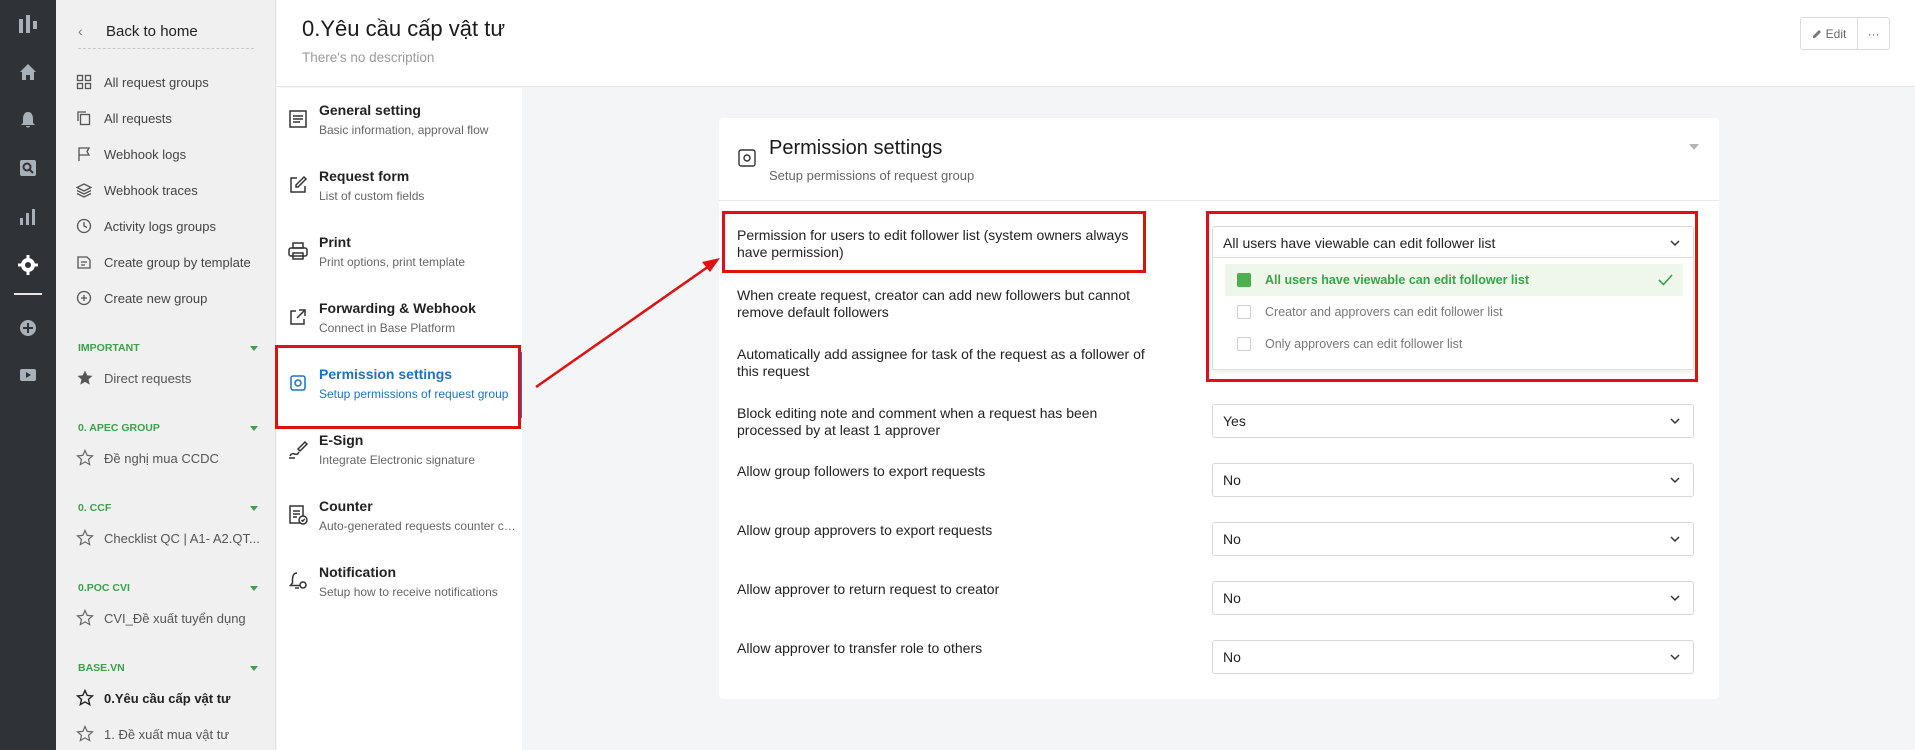 The width and height of the screenshot is (1915, 750). What do you see at coordinates (1453, 421) in the screenshot?
I see `block-editing-select: Yes` at bounding box center [1453, 421].